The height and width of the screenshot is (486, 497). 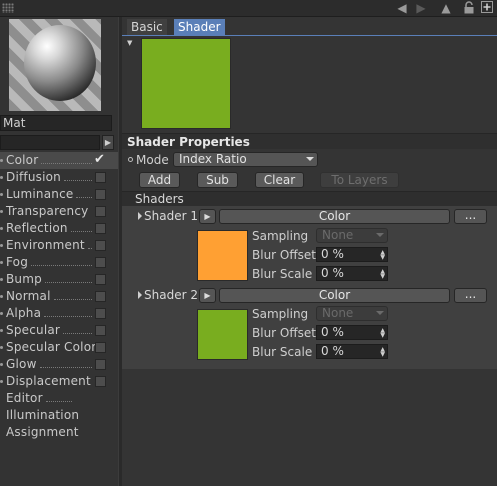 What do you see at coordinates (47, 211) in the screenshot?
I see `channel-label: Transparency` at bounding box center [47, 211].